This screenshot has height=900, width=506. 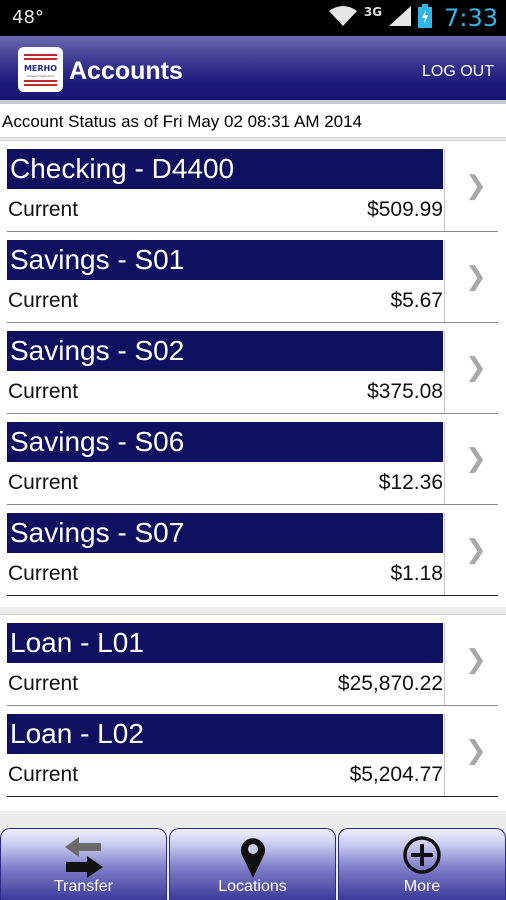 I want to click on balance-amount: $5,204.77, so click(x=396, y=774).